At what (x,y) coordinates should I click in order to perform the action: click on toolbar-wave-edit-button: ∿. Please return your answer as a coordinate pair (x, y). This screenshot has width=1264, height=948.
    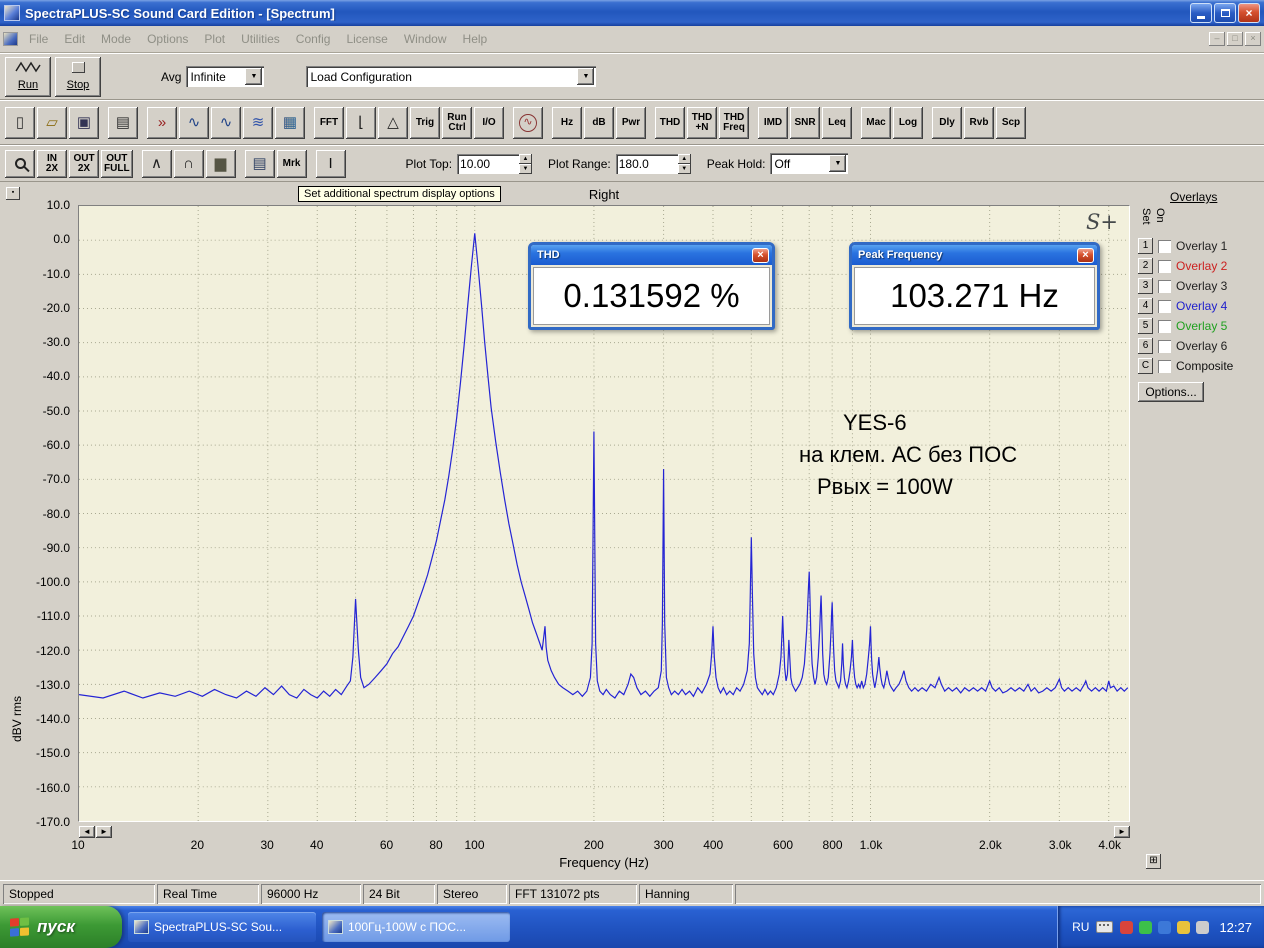
    Looking at the image, I should click on (194, 122).